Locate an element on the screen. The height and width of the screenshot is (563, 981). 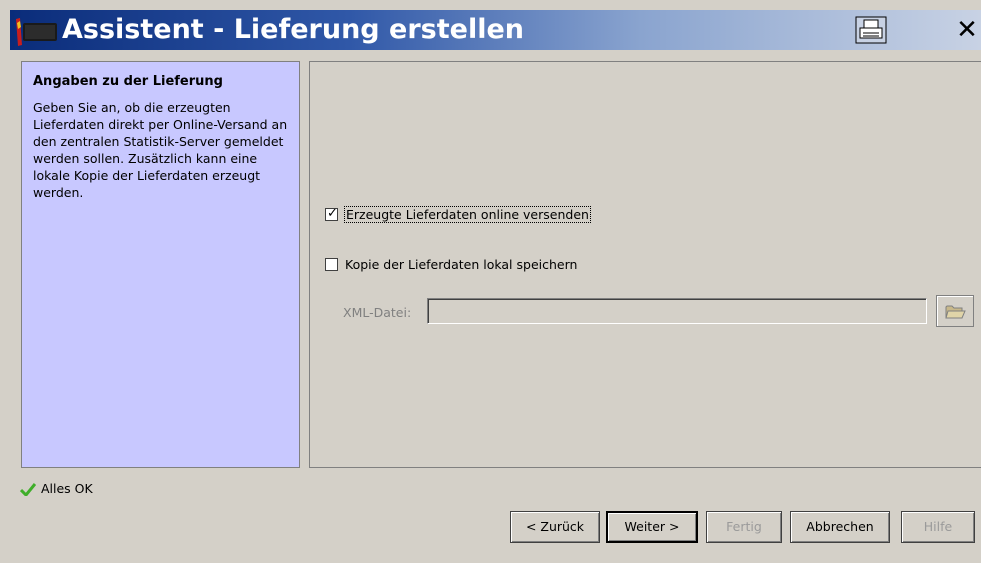
next-button: Weiter > is located at coordinates (652, 527).